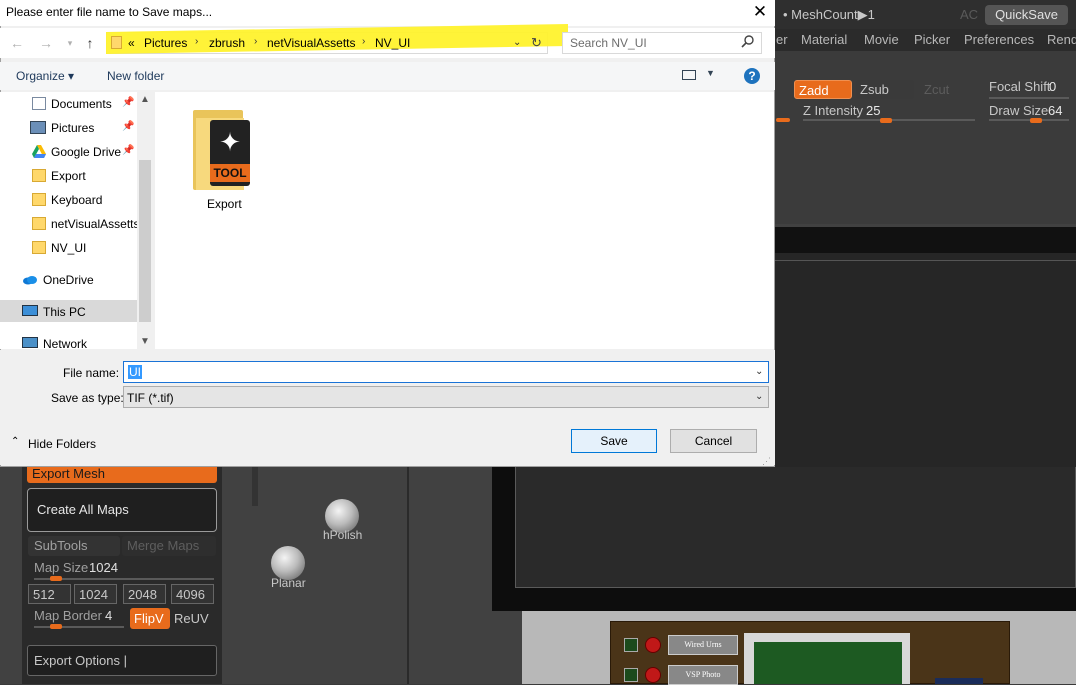  What do you see at coordinates (39, 103) in the screenshot?
I see `documents-icon` at bounding box center [39, 103].